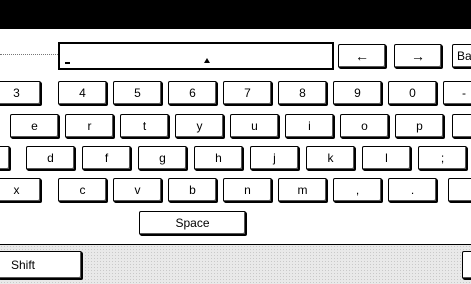 This screenshot has width=471, height=284. I want to click on key-y: y, so click(199, 126).